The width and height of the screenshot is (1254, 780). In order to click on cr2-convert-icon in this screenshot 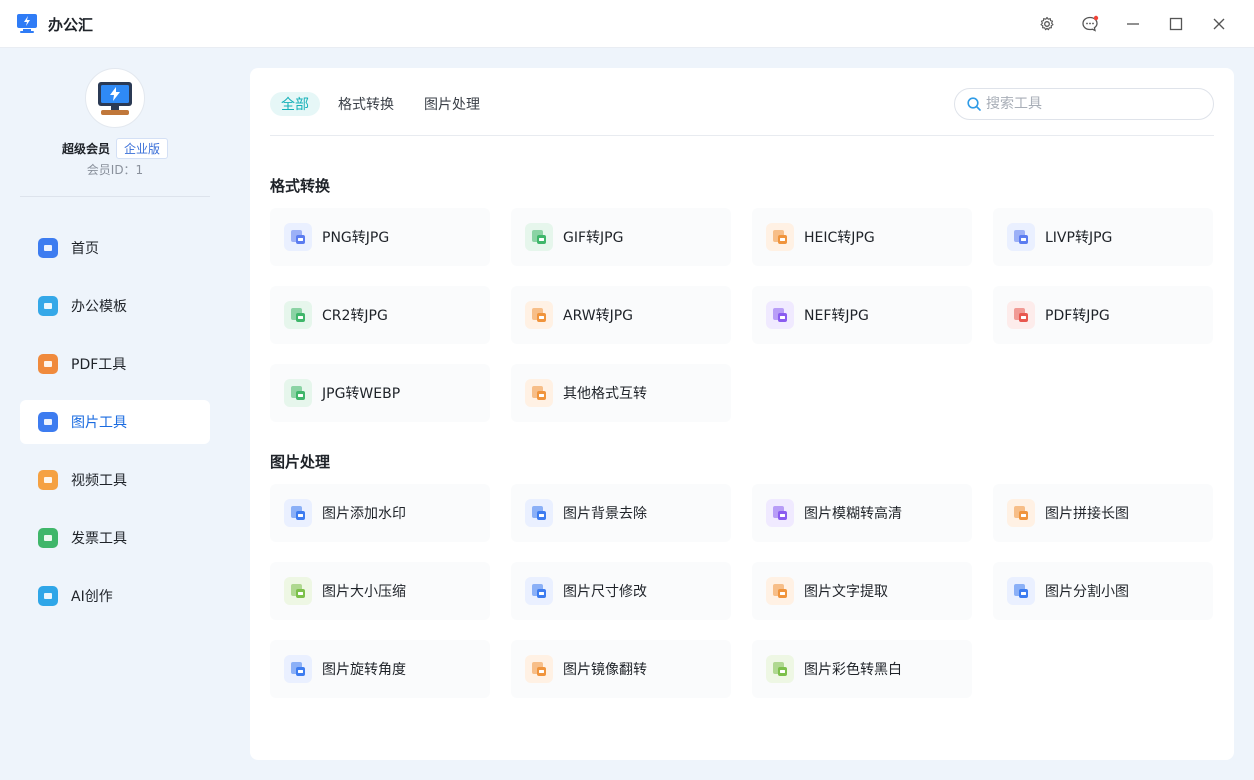, I will do `click(298, 315)`.